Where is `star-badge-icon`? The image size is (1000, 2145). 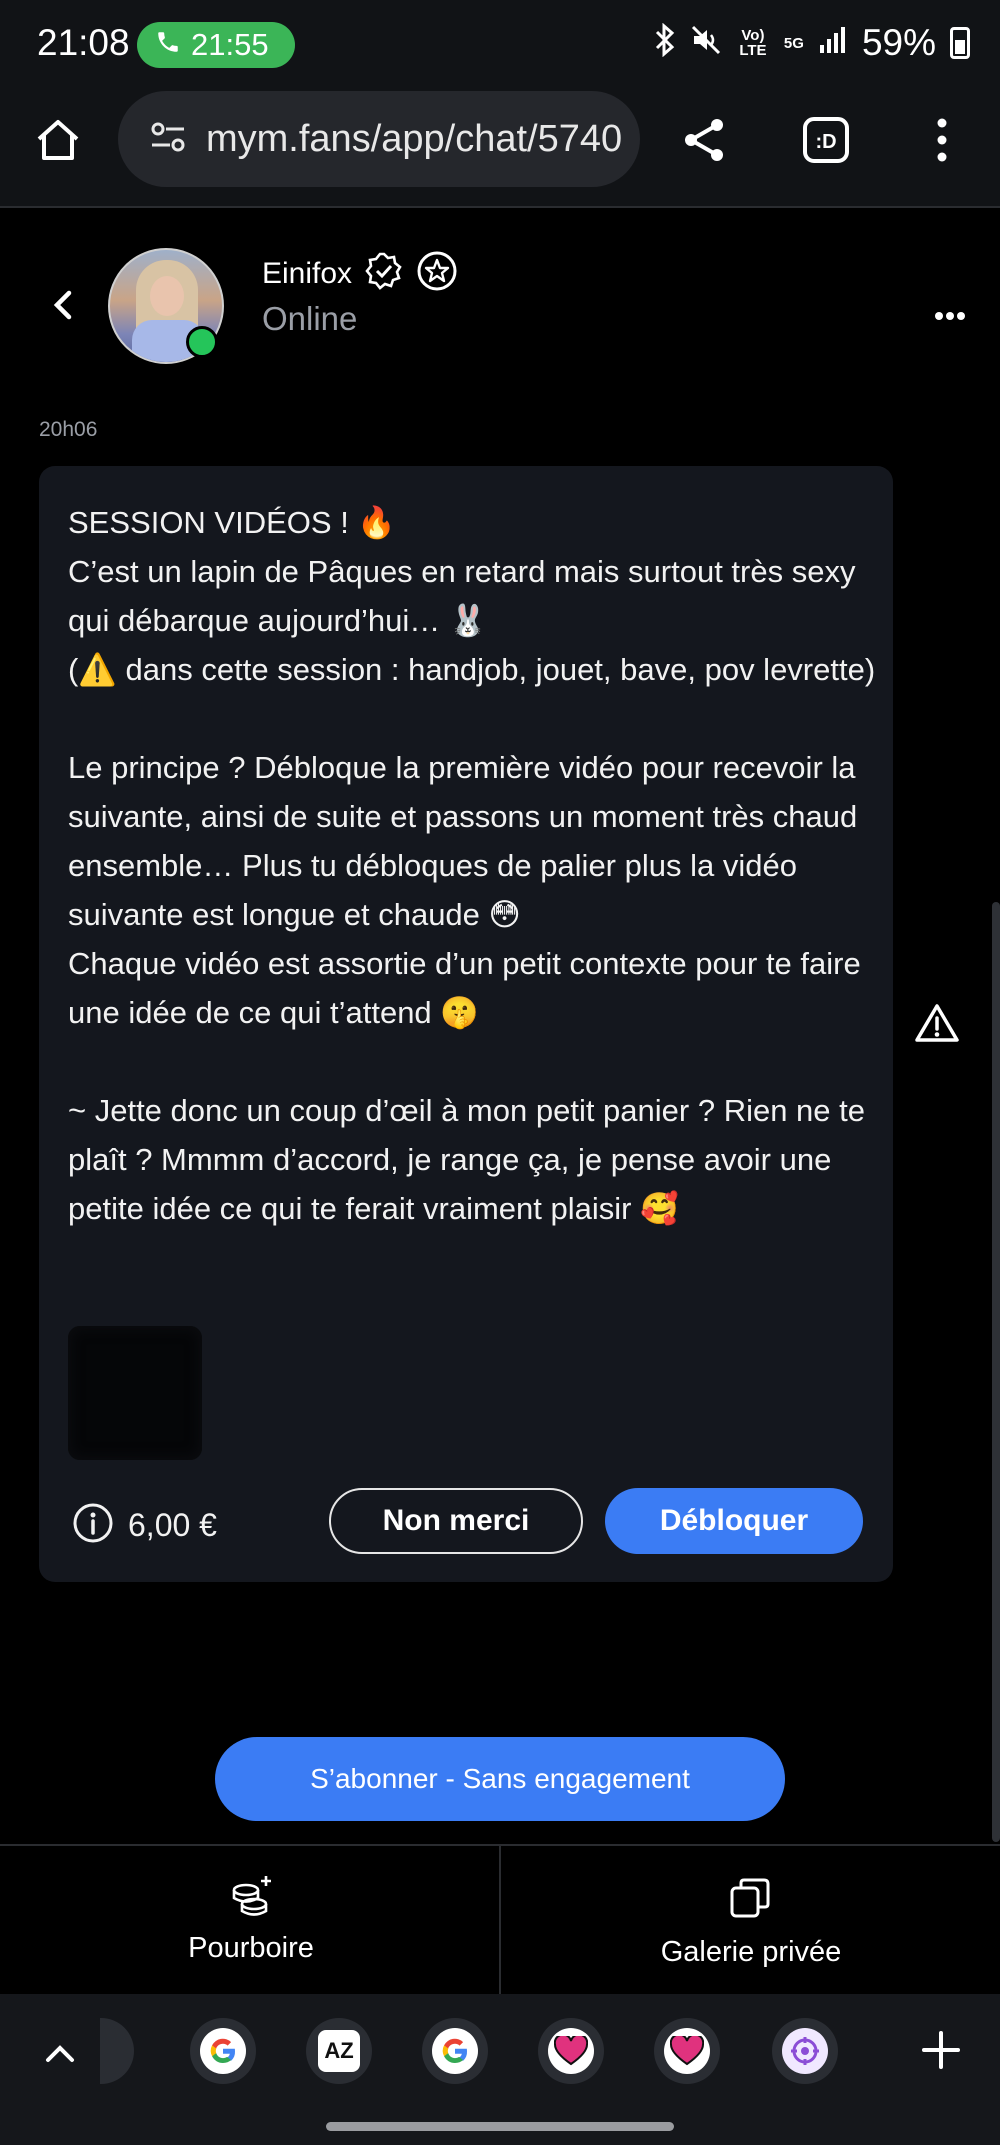 star-badge-icon is located at coordinates (437, 273).